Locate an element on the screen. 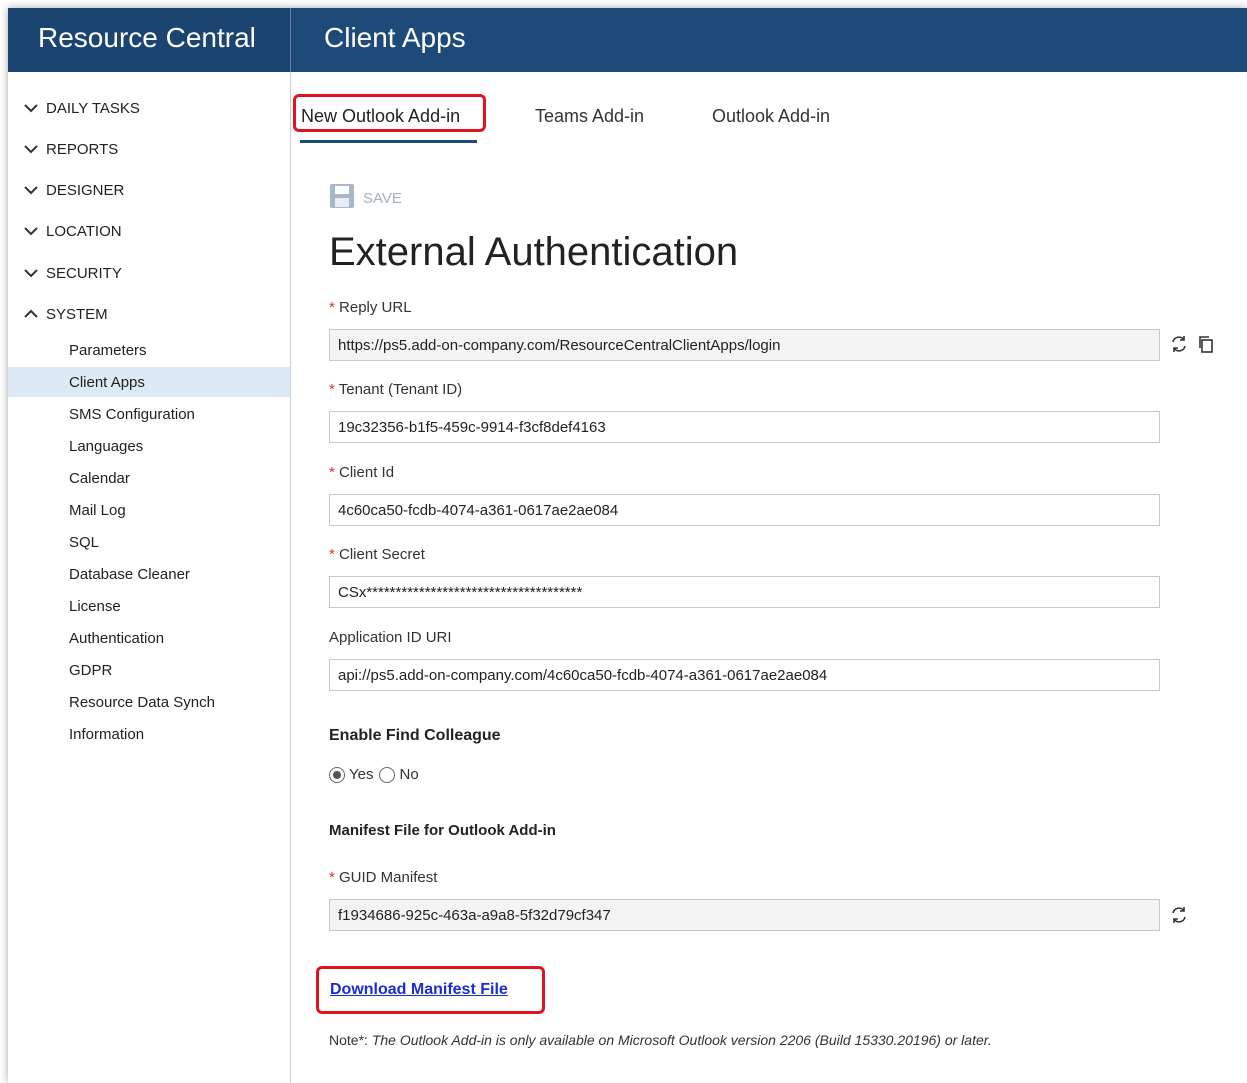  sidebar-item-label: Authentication is located at coordinates (117, 638).